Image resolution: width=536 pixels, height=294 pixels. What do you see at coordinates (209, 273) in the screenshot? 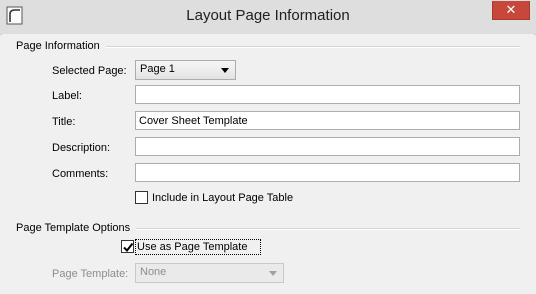
I see `page-template-dropdown: None` at bounding box center [209, 273].